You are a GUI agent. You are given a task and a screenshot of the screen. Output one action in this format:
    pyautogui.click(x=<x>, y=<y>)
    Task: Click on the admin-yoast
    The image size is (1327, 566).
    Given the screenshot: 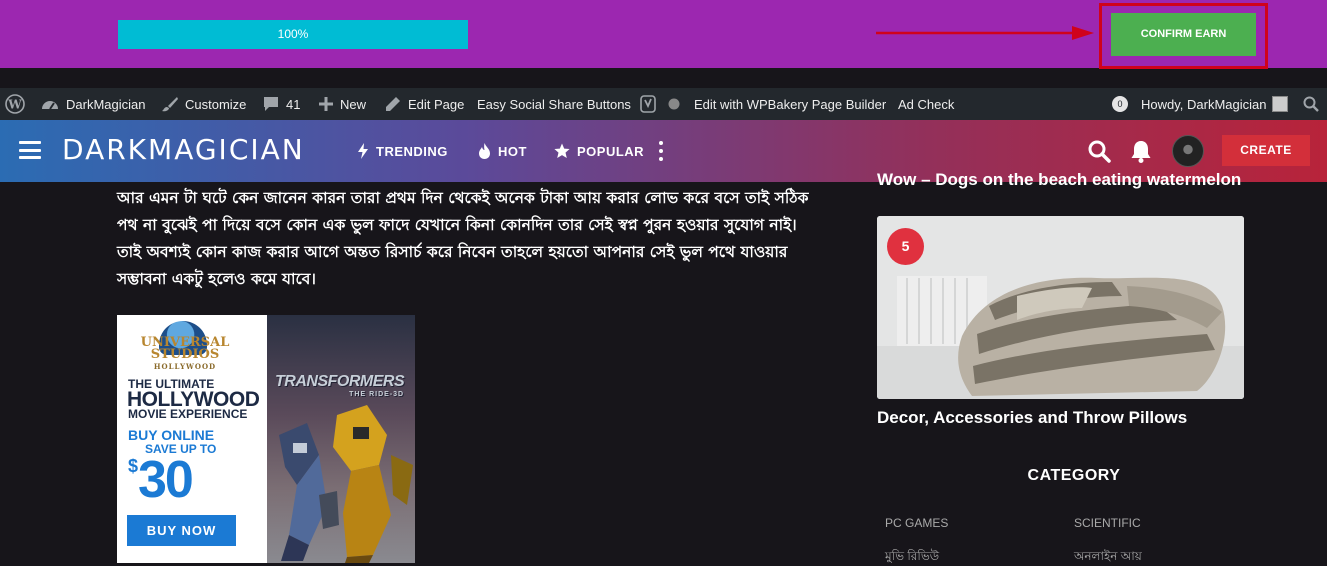 What is the action you would take?
    pyautogui.click(x=648, y=104)
    